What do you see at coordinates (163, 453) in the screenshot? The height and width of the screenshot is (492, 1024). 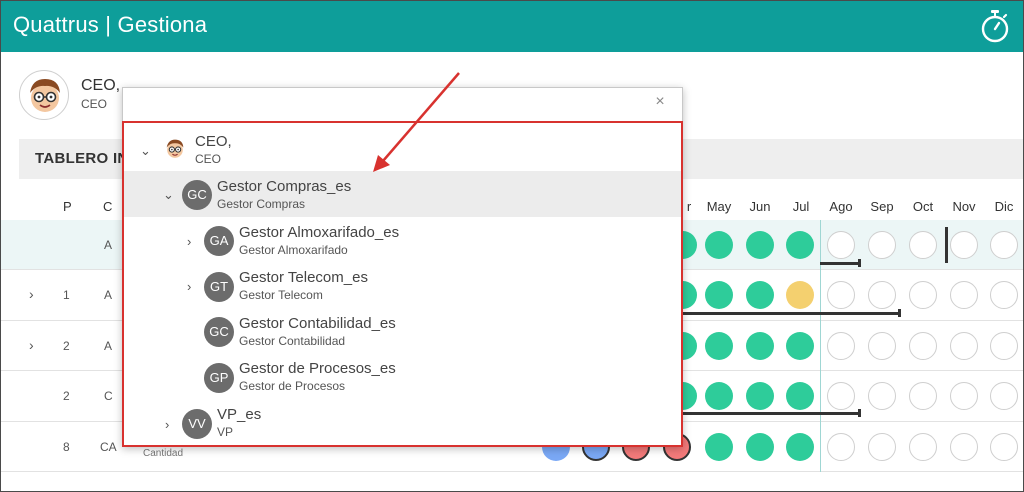 I see `row-sub-label: Cantidad` at bounding box center [163, 453].